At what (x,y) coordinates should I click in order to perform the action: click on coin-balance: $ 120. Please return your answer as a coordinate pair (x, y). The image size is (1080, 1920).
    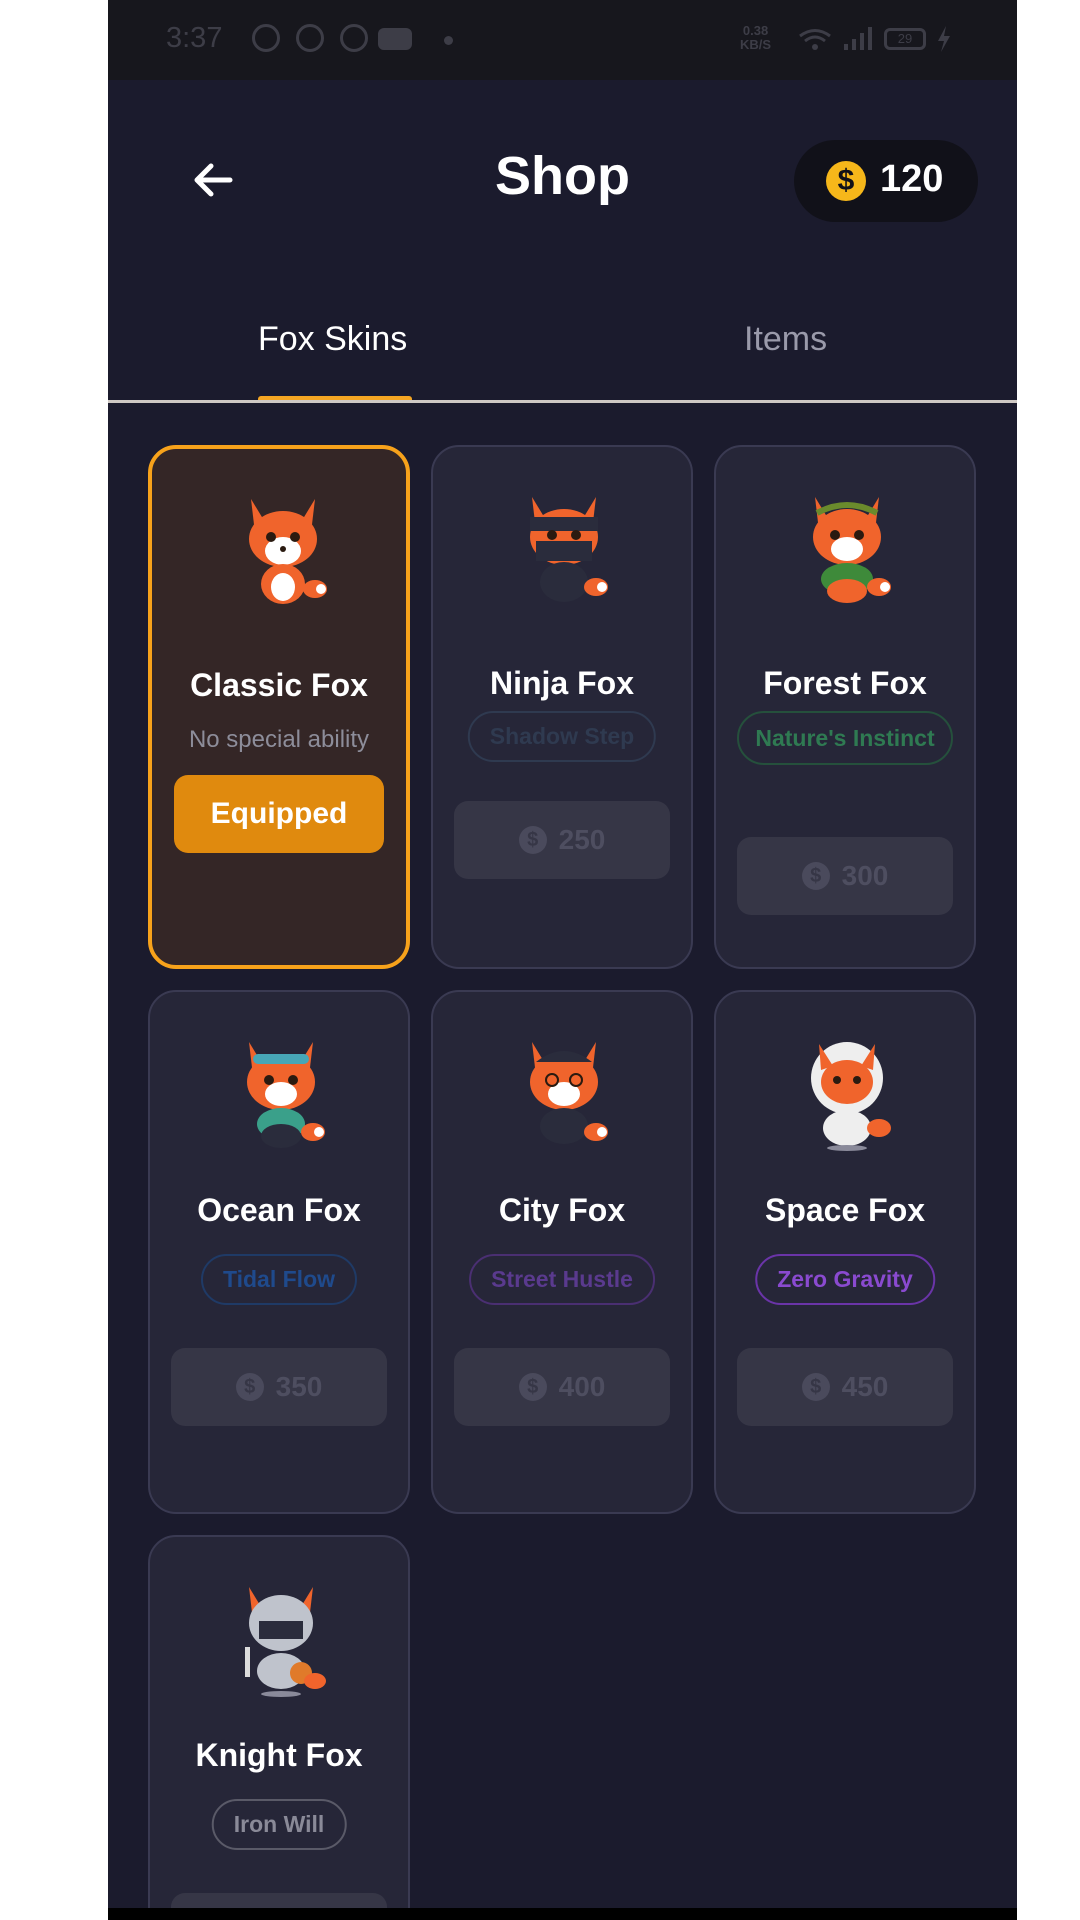
    Looking at the image, I should click on (886, 181).